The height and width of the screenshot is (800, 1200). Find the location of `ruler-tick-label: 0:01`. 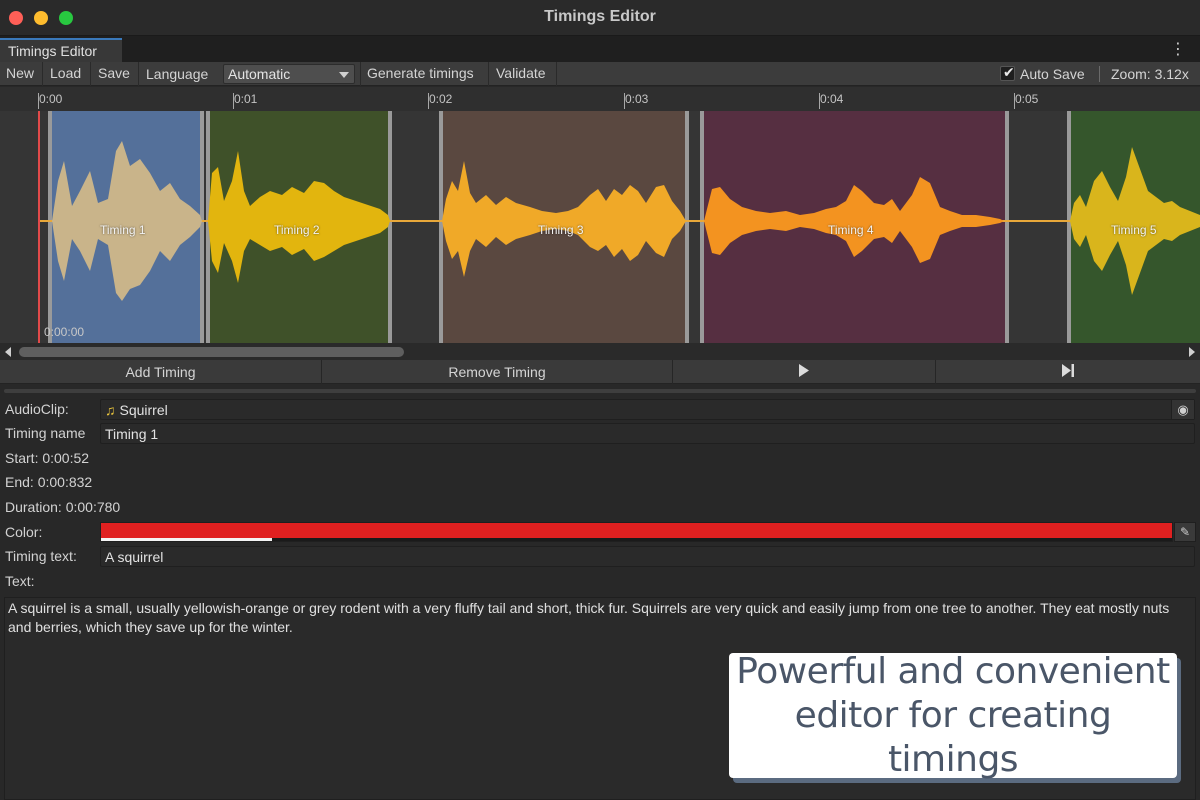

ruler-tick-label: 0:01 is located at coordinates (246, 99).